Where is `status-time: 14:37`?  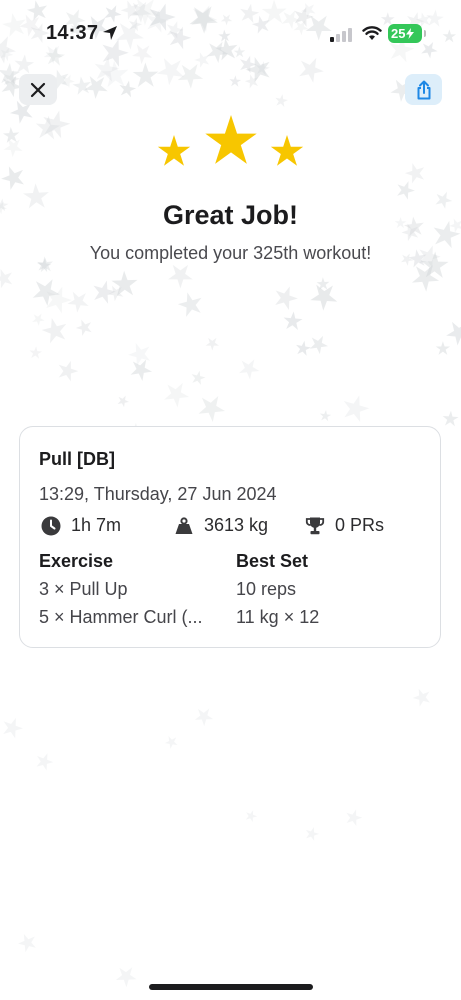 status-time: 14:37 is located at coordinates (72, 33).